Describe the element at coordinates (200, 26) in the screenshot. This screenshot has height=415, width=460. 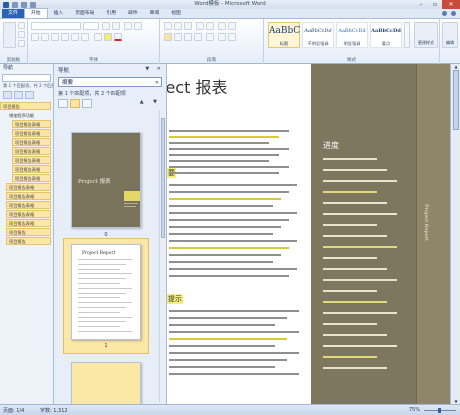
I see `decrease-indent-icon` at that location.